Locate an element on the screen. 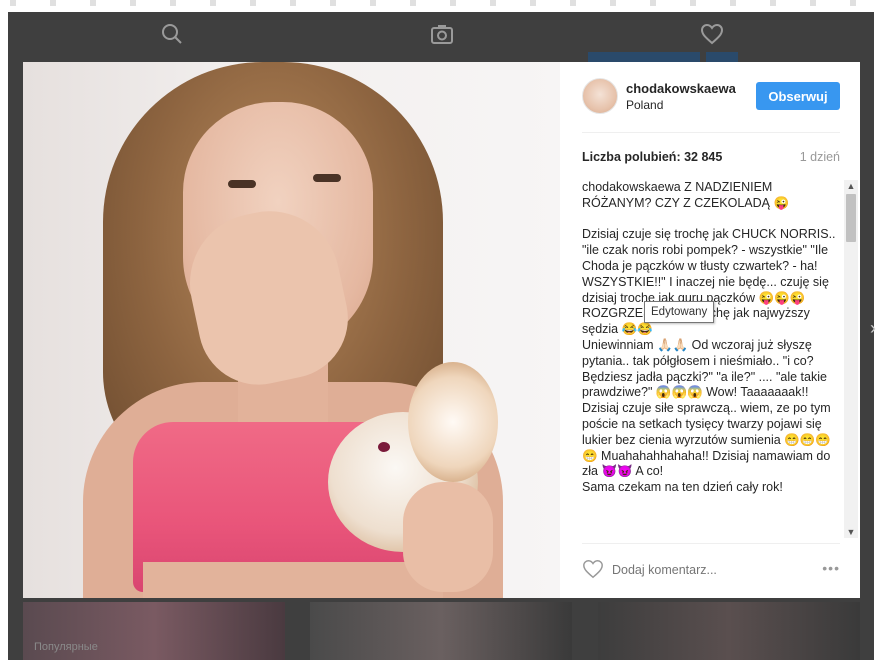  avatar is located at coordinates (600, 96).